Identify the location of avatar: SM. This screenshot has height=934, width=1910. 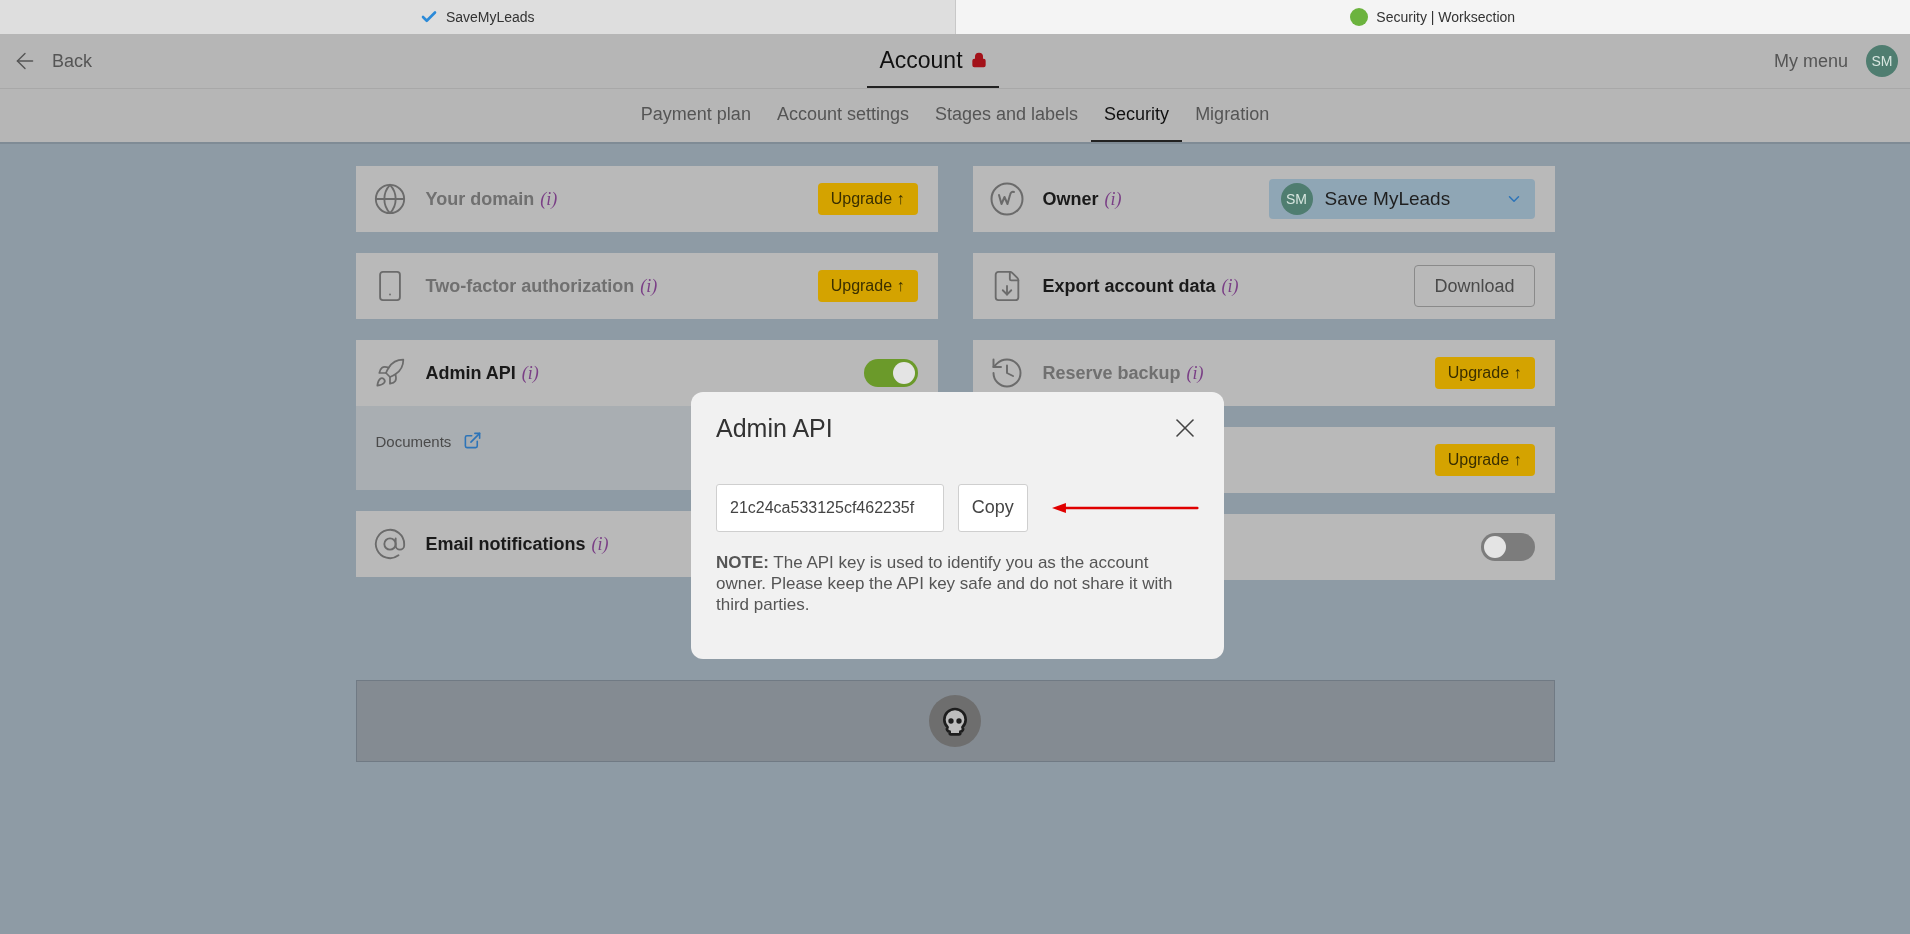
(1296, 199).